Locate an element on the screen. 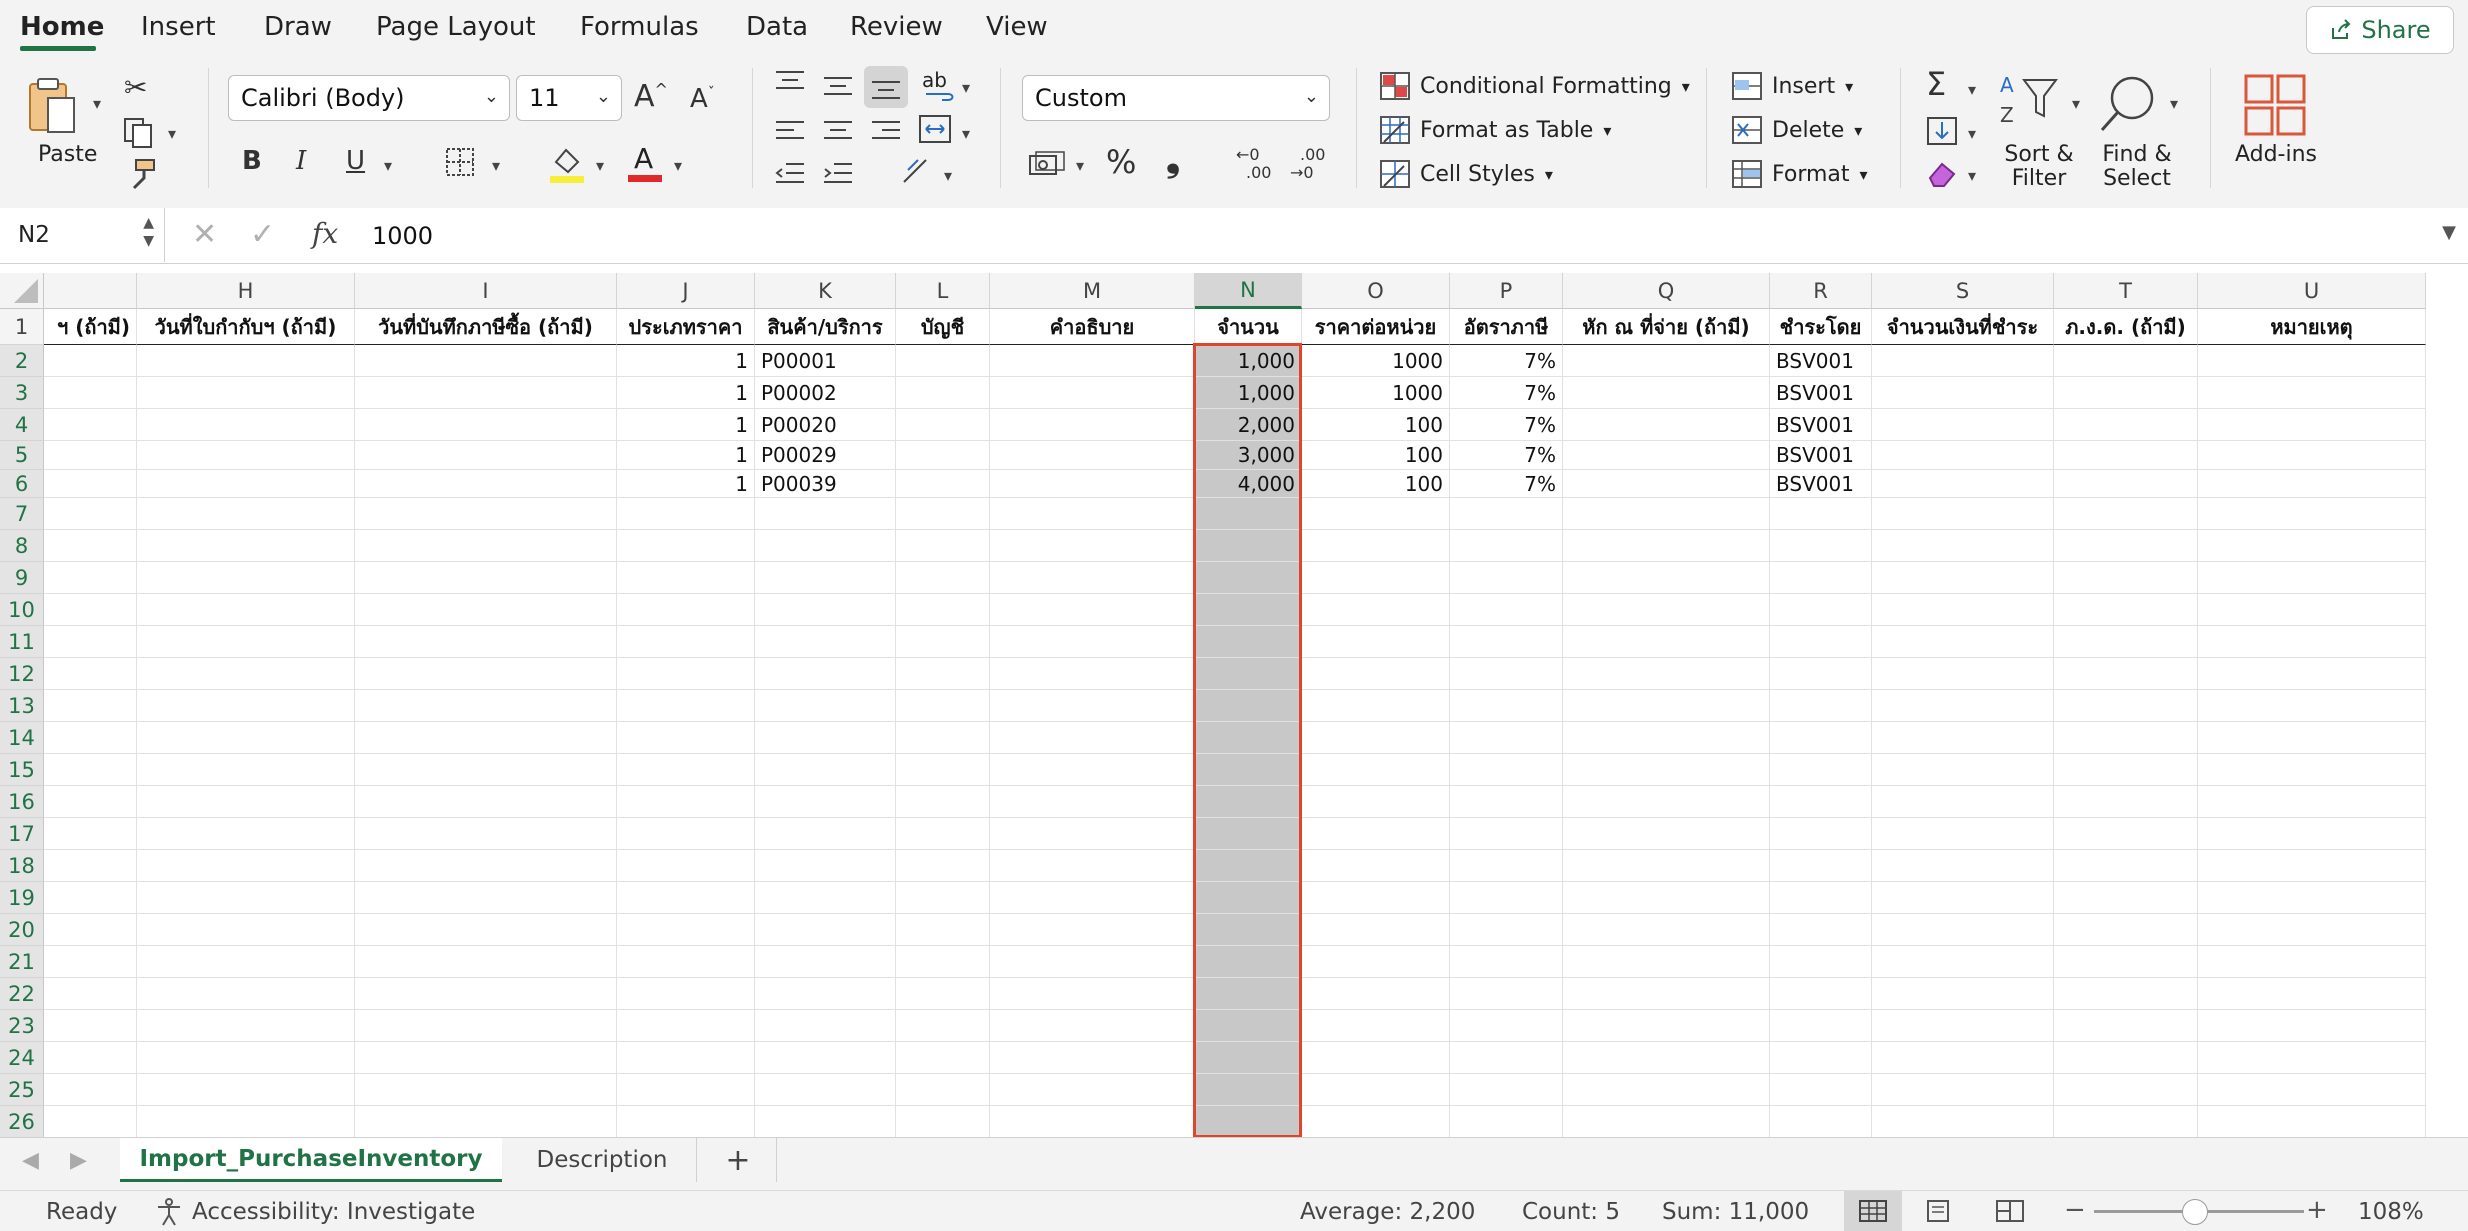 Image resolution: width=2468 pixels, height=1231 pixels. font-size-dropdown: 11 ⌄ is located at coordinates (569, 98).